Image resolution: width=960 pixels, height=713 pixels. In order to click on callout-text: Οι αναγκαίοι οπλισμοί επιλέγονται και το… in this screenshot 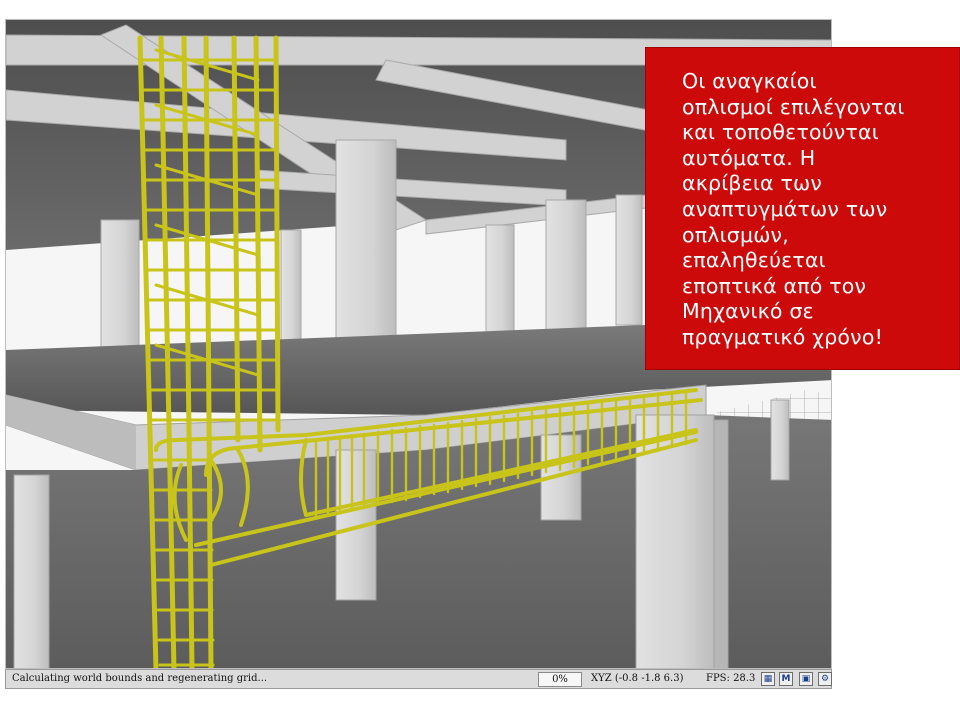, I will do `click(819, 210)`.